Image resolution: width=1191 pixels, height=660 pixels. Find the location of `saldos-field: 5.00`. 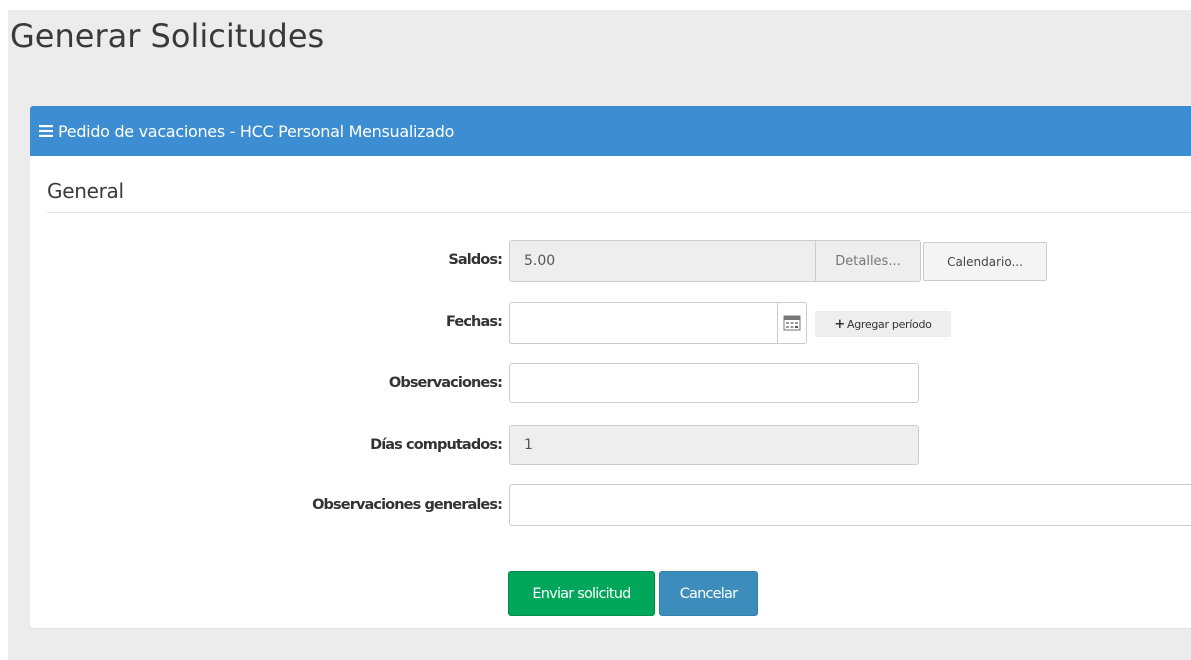

saldos-field: 5.00 is located at coordinates (662, 261).